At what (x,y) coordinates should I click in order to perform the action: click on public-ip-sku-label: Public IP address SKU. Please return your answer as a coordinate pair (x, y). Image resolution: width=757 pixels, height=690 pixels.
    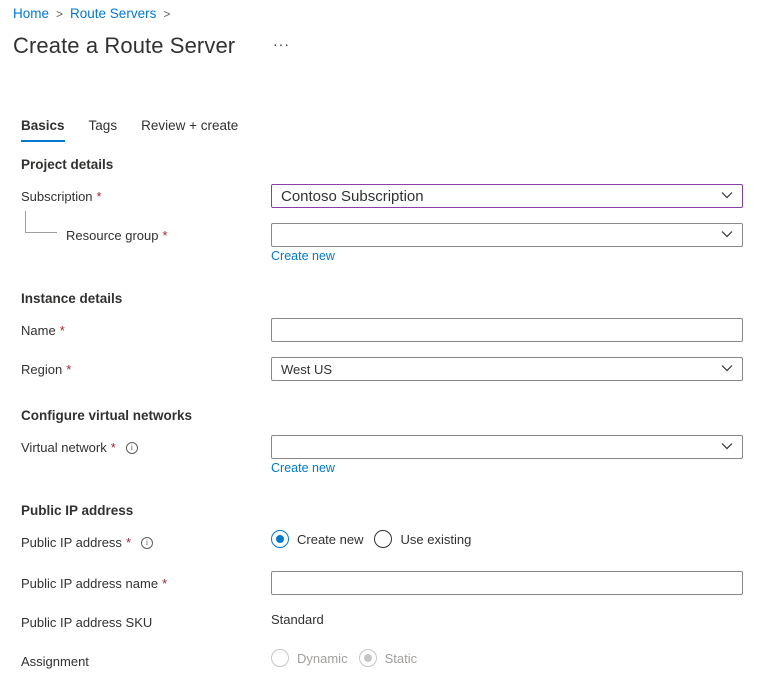
    Looking at the image, I should click on (86, 622).